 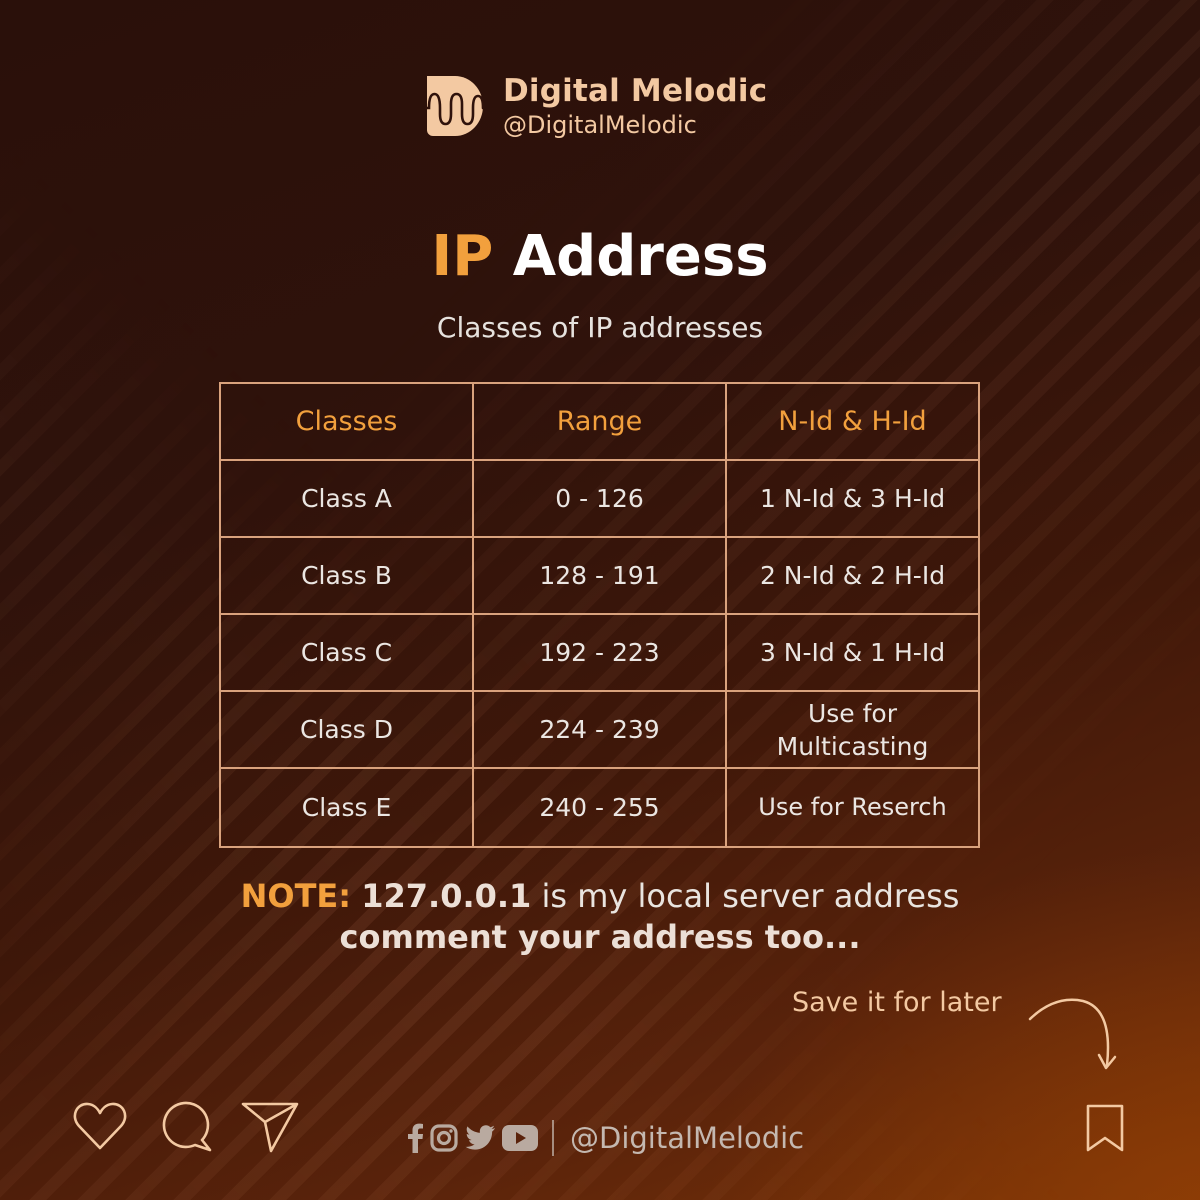 I want to click on page-title: IP Address, so click(x=600, y=257).